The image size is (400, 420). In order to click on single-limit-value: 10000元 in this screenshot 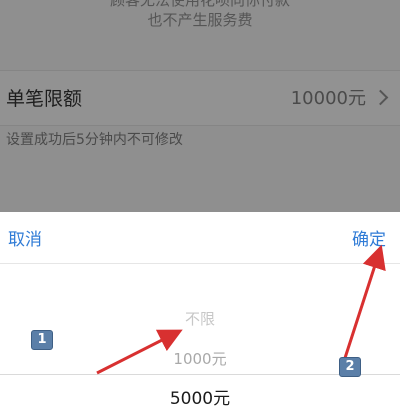, I will do `click(328, 98)`.